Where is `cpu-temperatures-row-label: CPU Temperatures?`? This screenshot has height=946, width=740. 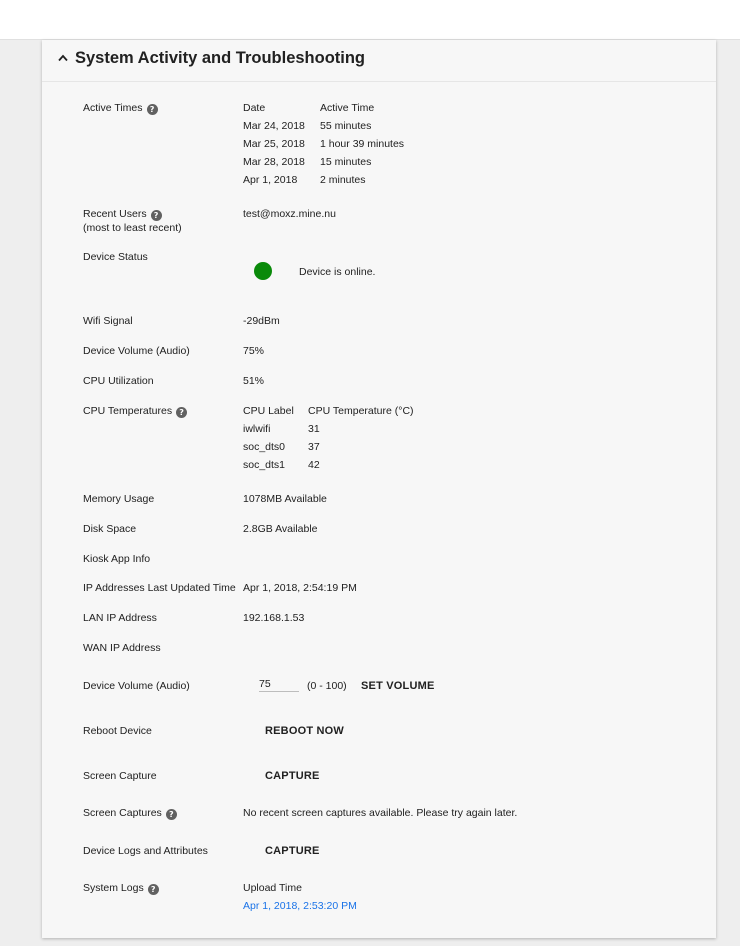 cpu-temperatures-row-label: CPU Temperatures? is located at coordinates (135, 411).